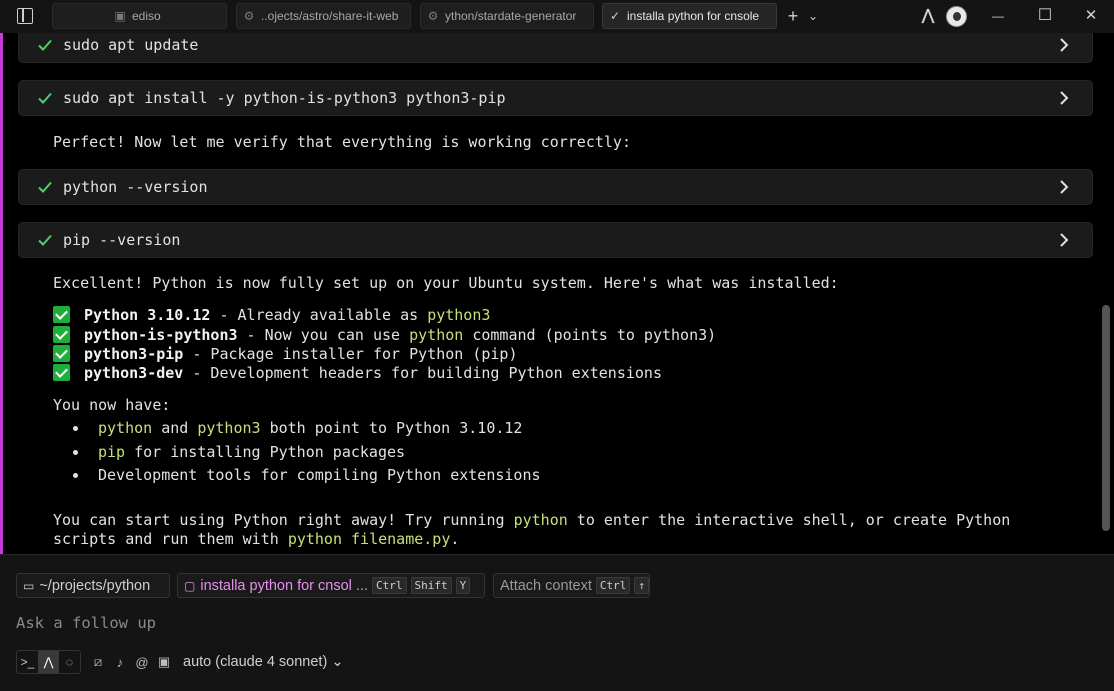 The width and height of the screenshot is (1114, 691). What do you see at coordinates (555, 48) in the screenshot?
I see `command-block: sudo apt update` at bounding box center [555, 48].